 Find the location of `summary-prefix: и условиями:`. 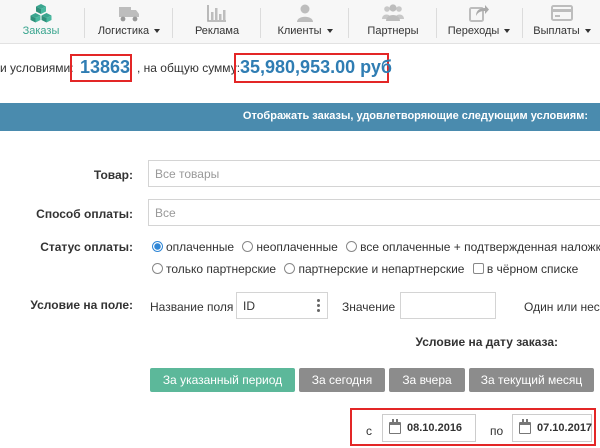

summary-prefix: и условиями: is located at coordinates (37, 68).